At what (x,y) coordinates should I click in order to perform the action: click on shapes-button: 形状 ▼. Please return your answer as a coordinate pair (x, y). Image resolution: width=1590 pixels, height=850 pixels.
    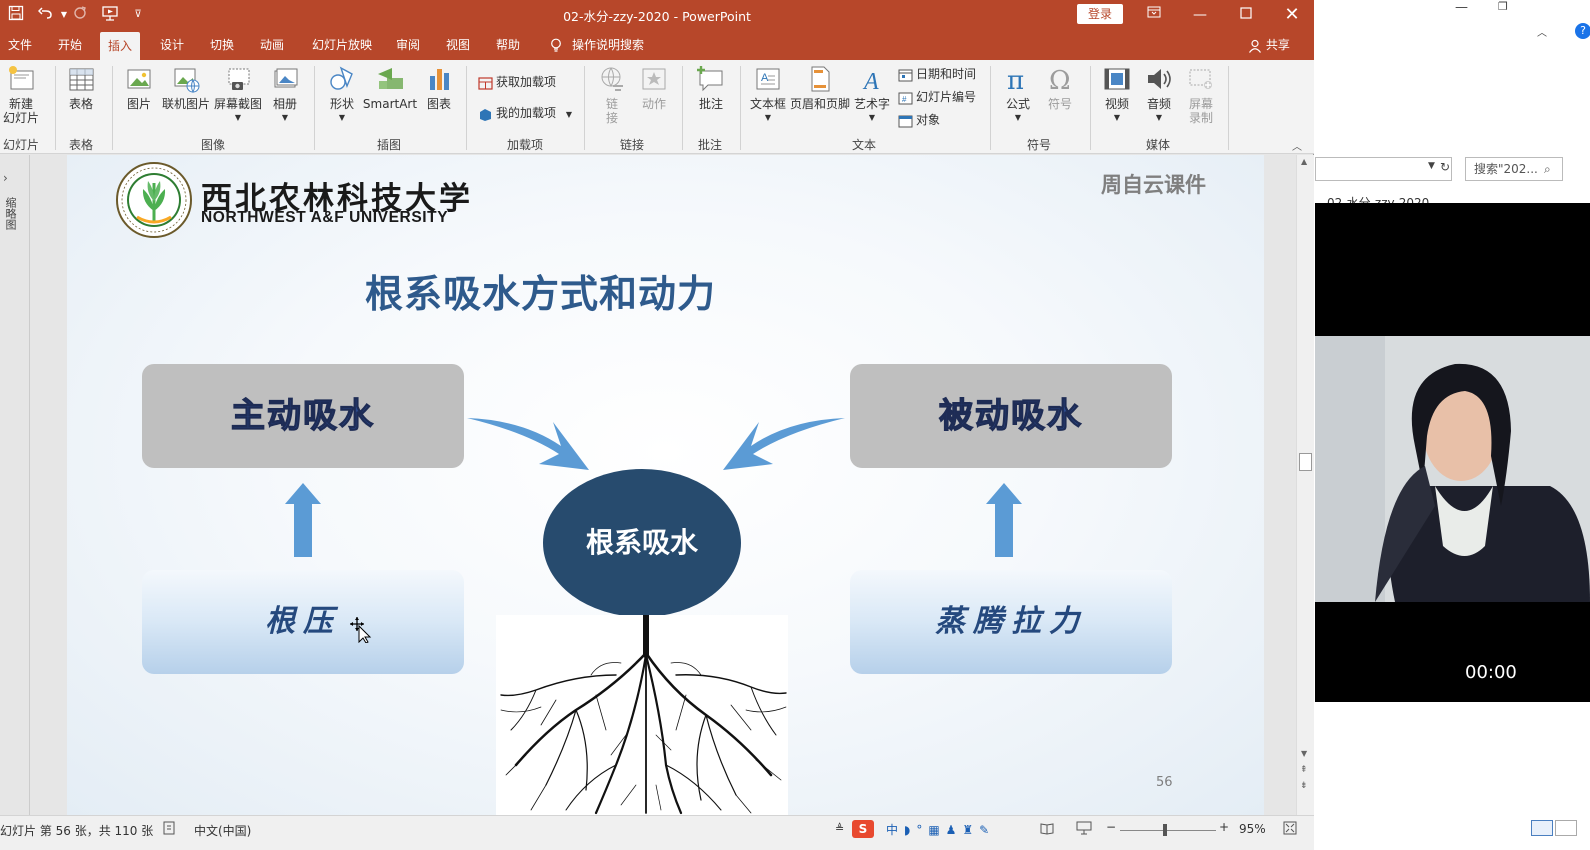
    Looking at the image, I should click on (342, 94).